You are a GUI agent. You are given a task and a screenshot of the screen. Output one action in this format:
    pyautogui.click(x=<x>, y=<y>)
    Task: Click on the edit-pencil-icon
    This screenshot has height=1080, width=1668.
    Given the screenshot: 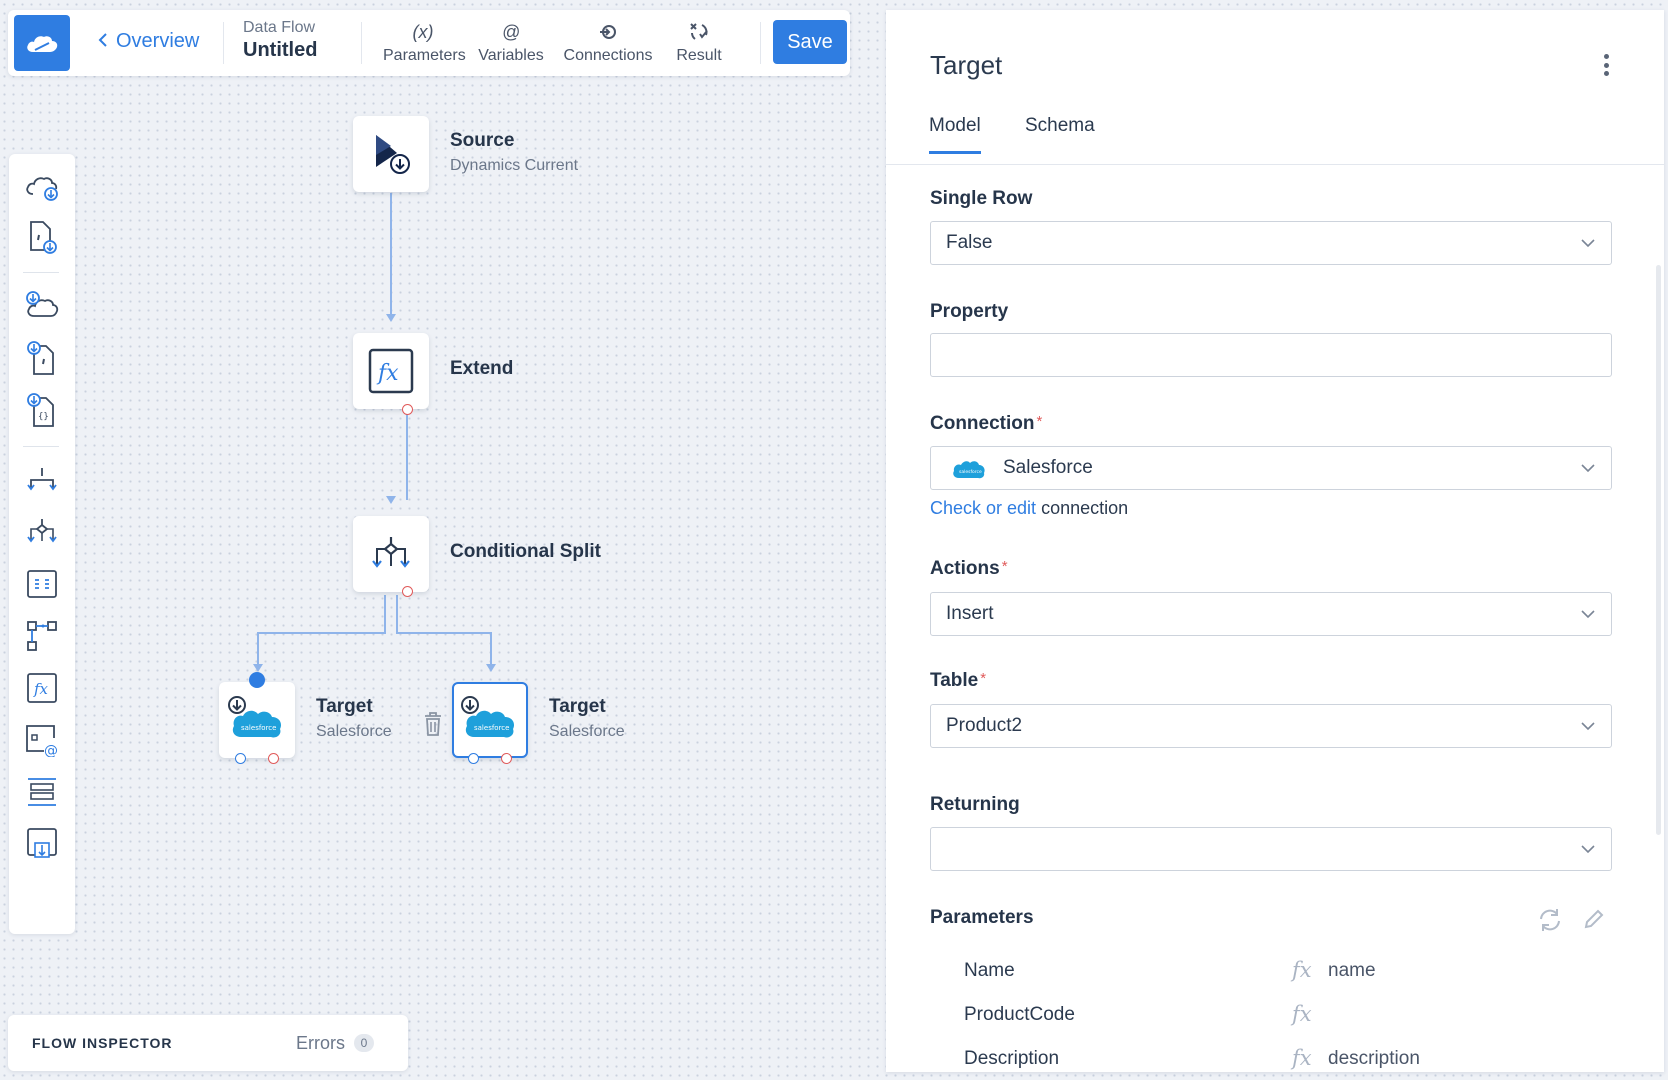 What is the action you would take?
    pyautogui.click(x=1594, y=921)
    